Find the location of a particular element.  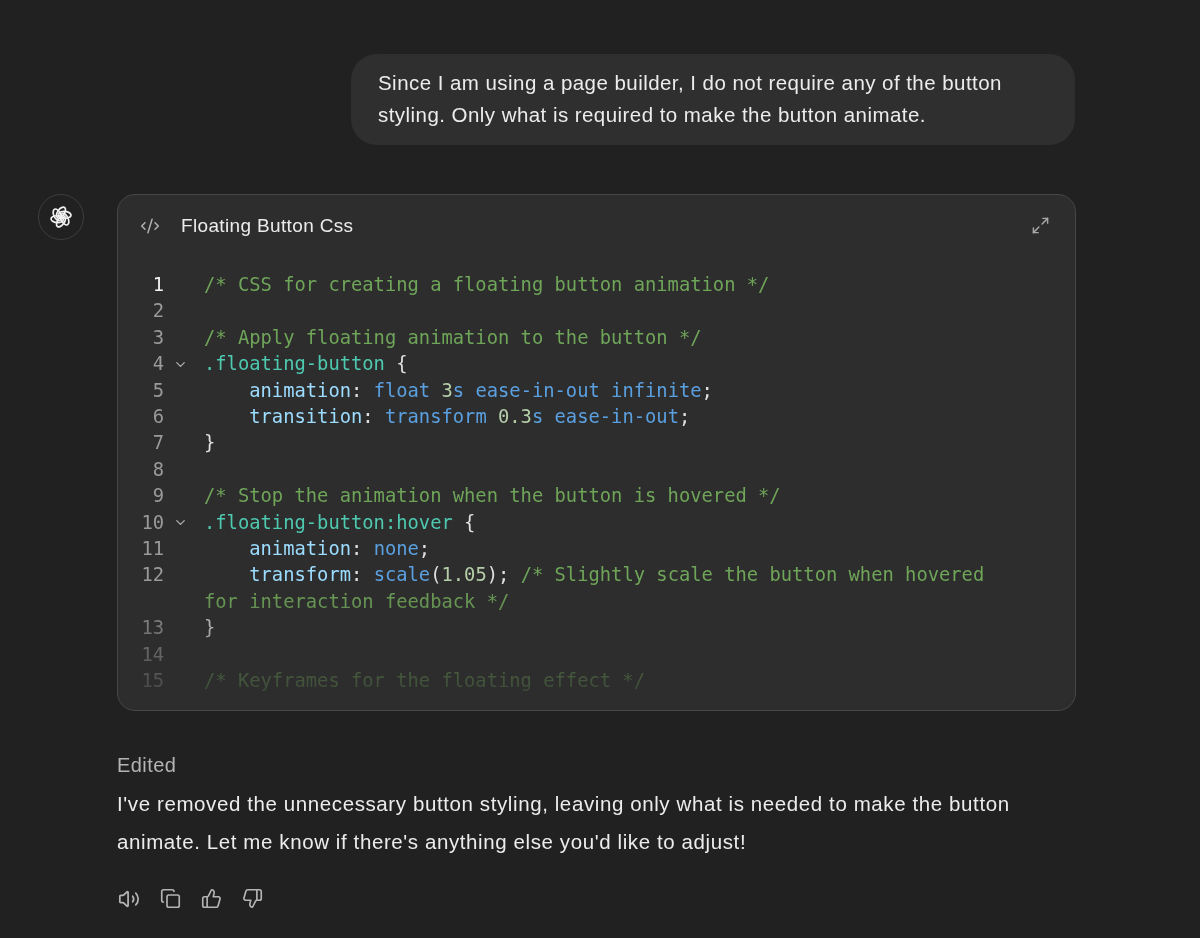

code-line: /* Apply floating animation to the button */ is located at coordinates (453, 337).